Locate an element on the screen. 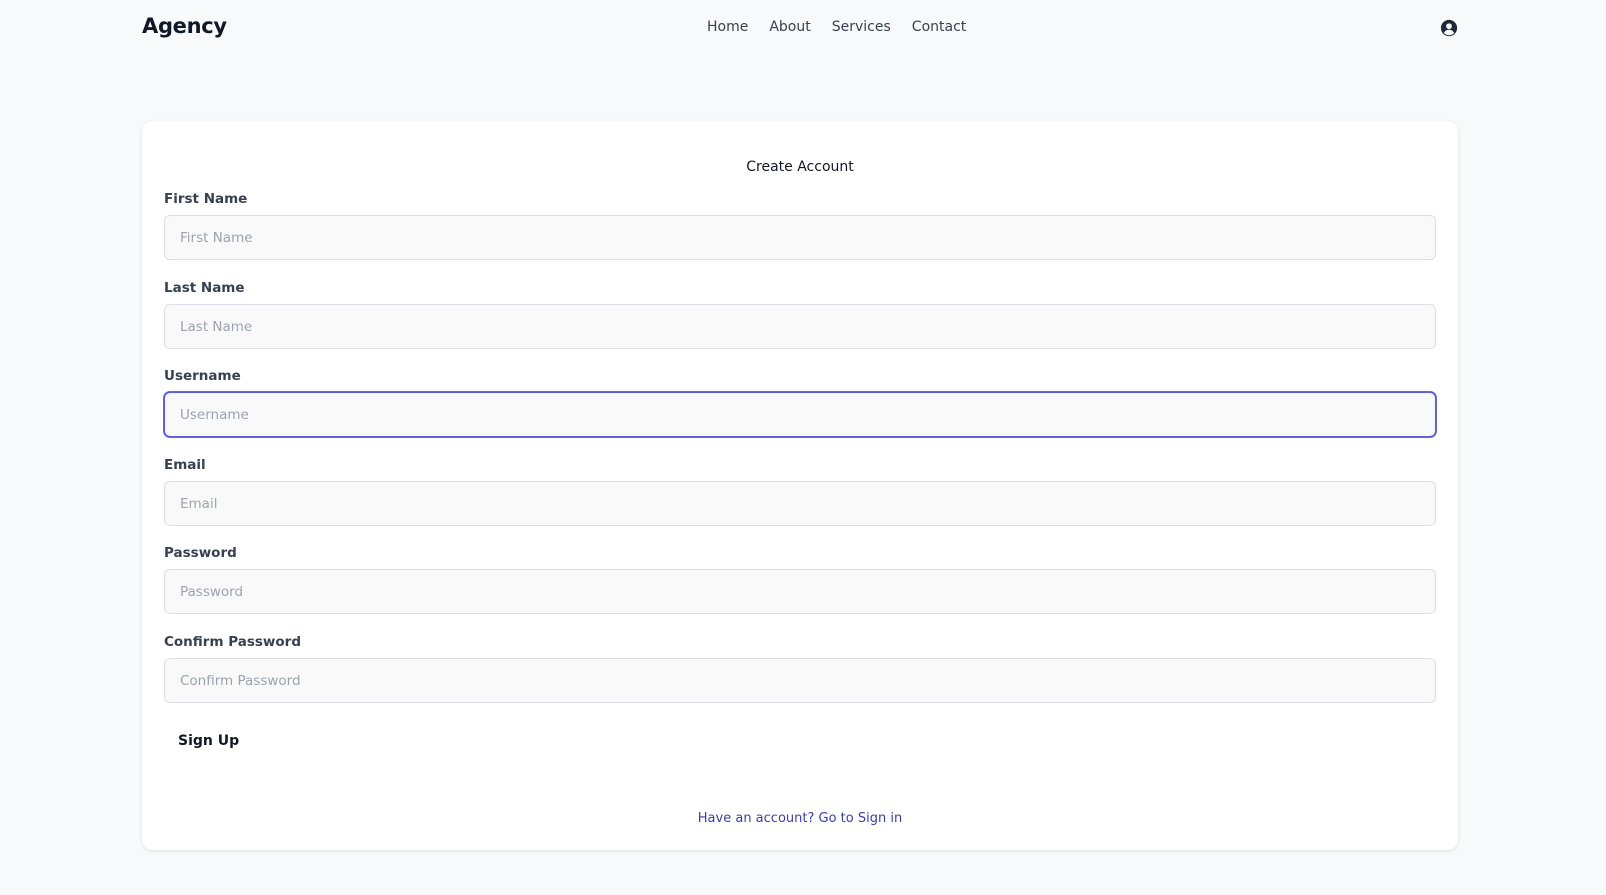 The image size is (1606, 895). email-input is located at coordinates (800, 503).